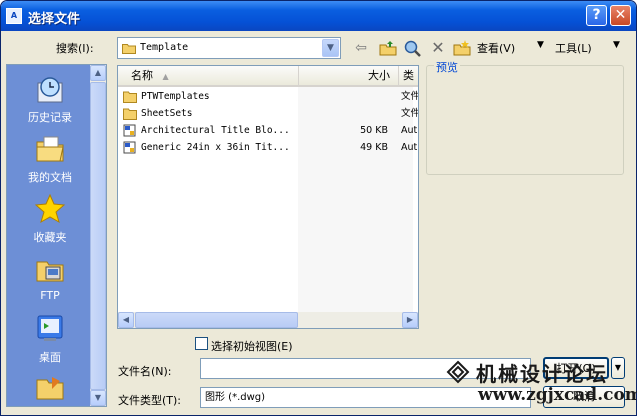  What do you see at coordinates (98, 398) in the screenshot?
I see `scroll-down-icon: ▼` at bounding box center [98, 398].